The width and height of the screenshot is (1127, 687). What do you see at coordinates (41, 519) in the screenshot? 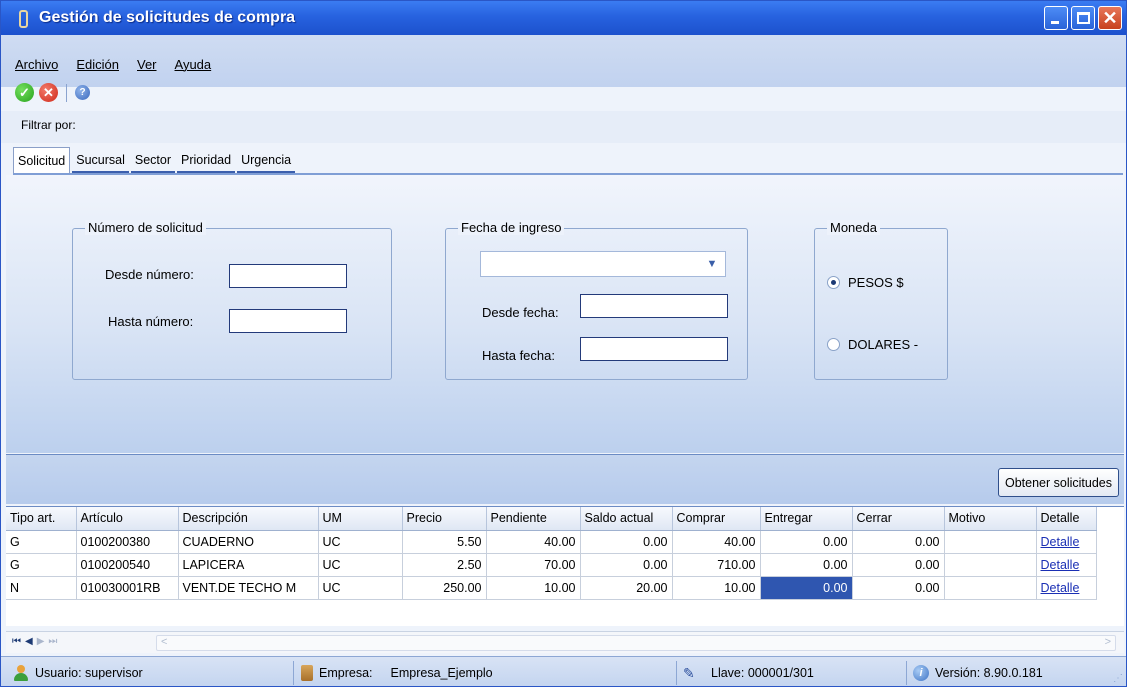
I see `column-header: Tipo art.` at bounding box center [41, 519].